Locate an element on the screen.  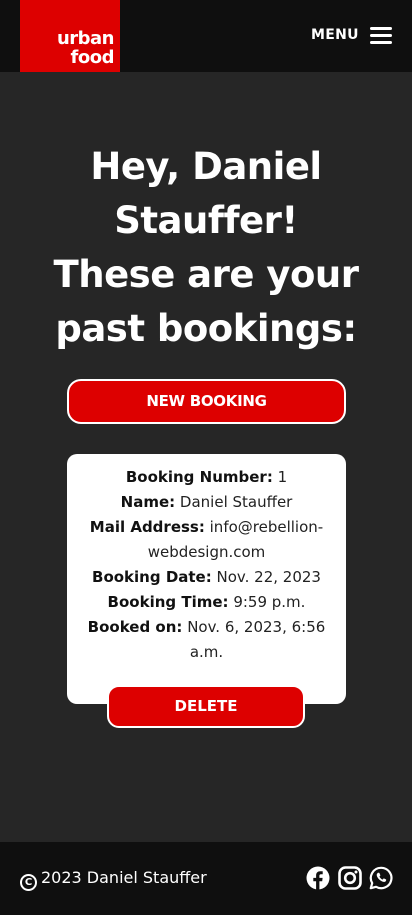
new-booking-button: NEW BOOKING is located at coordinates (206, 401).